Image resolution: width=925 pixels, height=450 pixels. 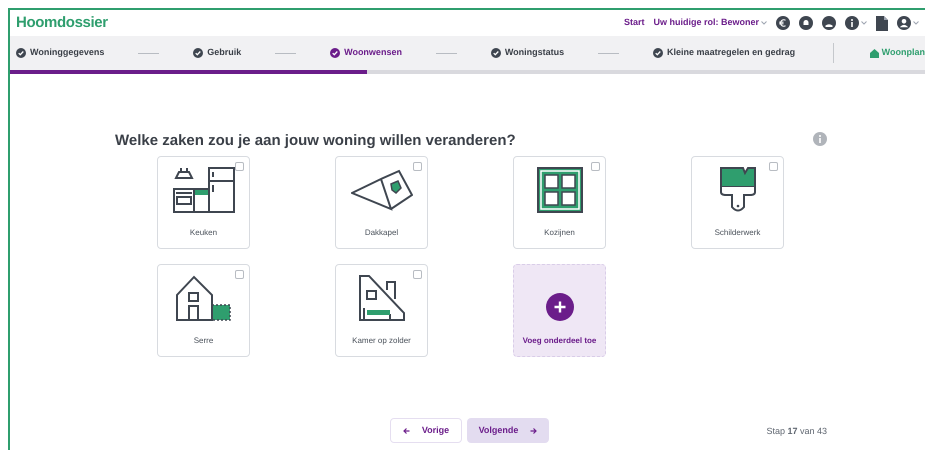 What do you see at coordinates (204, 233) in the screenshot?
I see `option-label: Keuken` at bounding box center [204, 233].